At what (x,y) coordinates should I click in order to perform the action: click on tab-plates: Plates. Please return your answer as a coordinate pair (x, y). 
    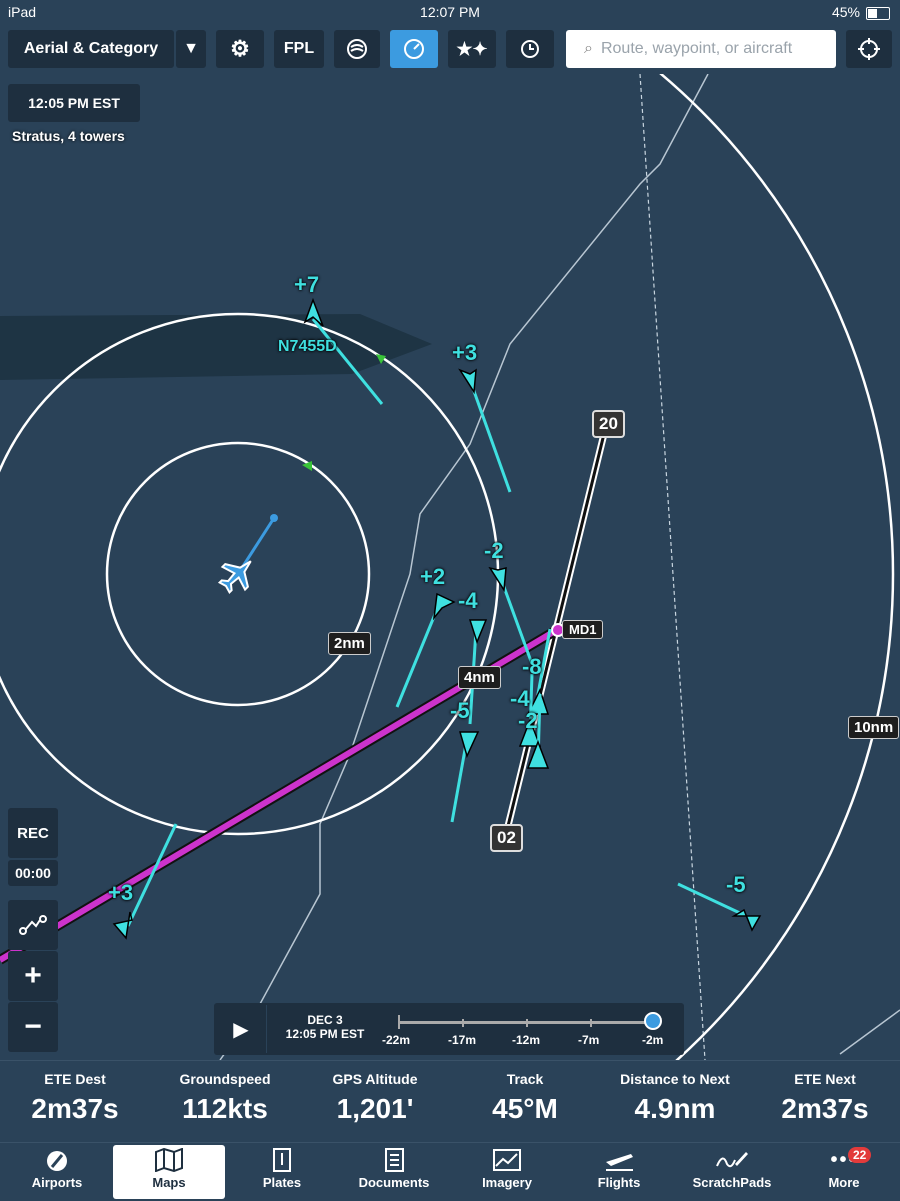
    Looking at the image, I should click on (282, 1172).